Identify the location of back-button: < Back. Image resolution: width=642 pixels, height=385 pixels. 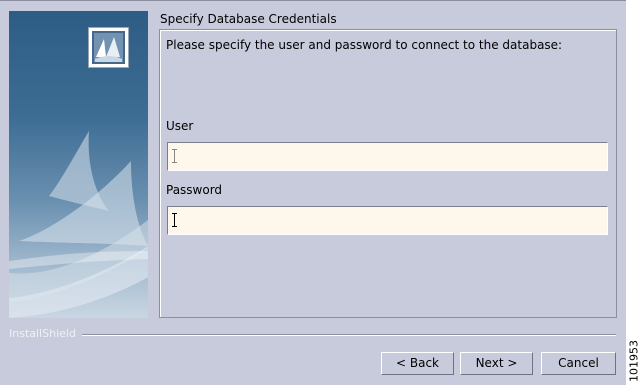
(417, 363).